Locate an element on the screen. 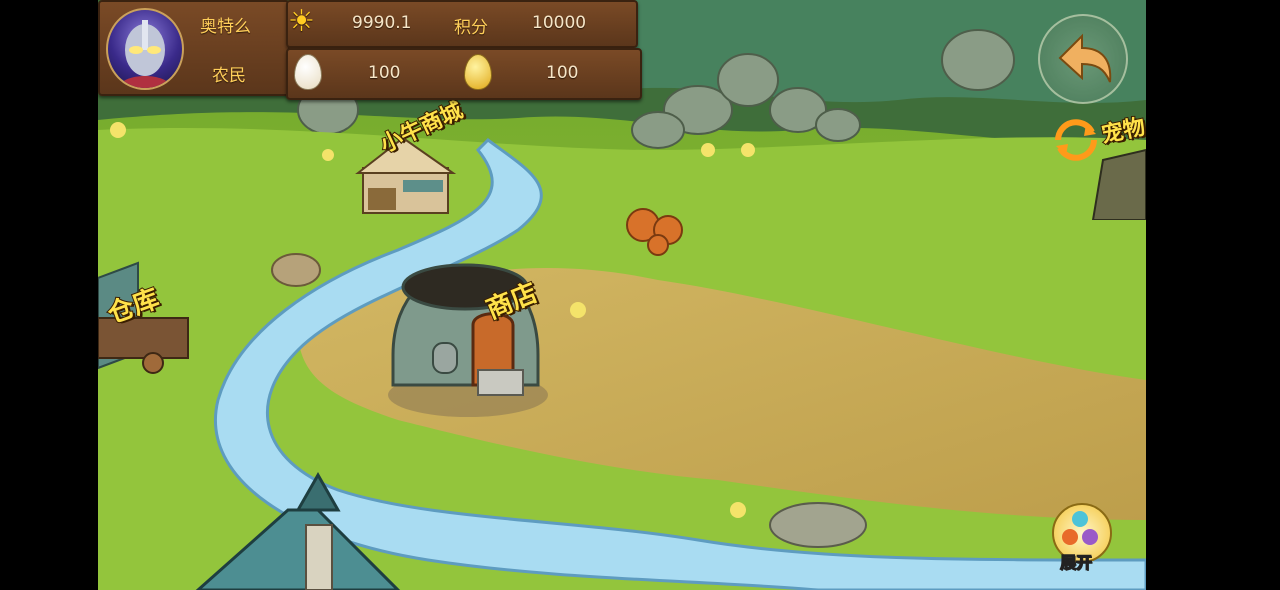  golden-egg-value: 100 is located at coordinates (562, 73).